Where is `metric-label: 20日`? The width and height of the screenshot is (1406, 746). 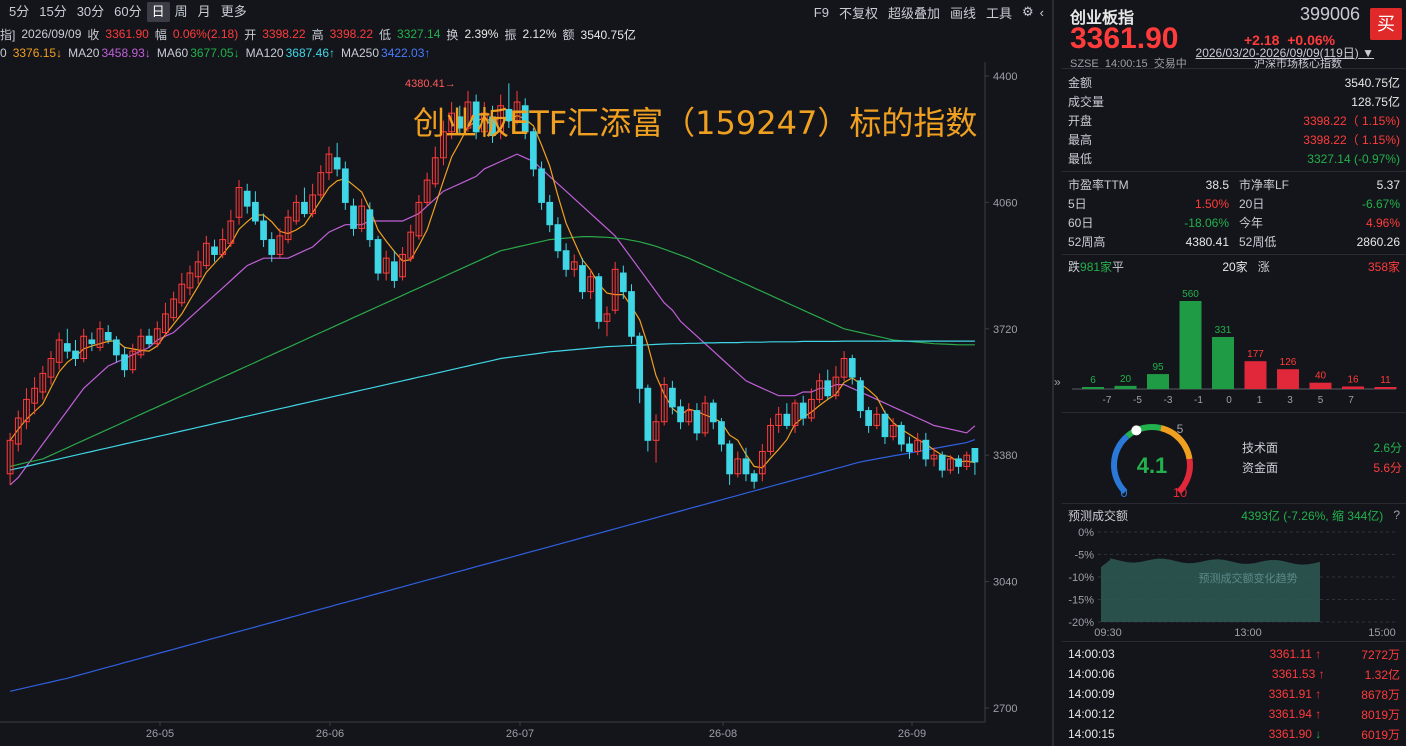
metric-label: 20日 is located at coordinates (1252, 204).